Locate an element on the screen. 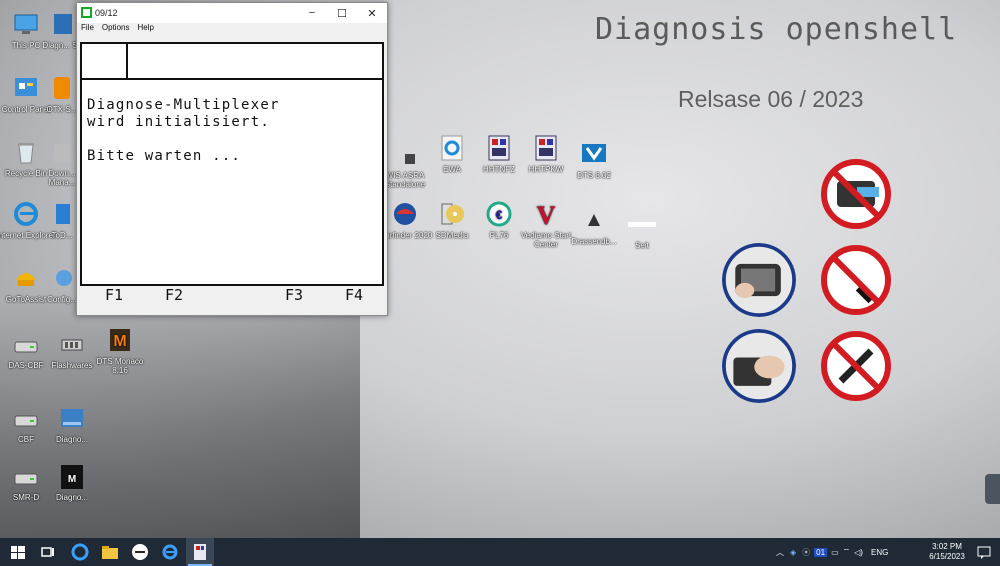 The width and height of the screenshot is (1000, 566). diagnosis-folder-icon is located at coordinates (72, 418).